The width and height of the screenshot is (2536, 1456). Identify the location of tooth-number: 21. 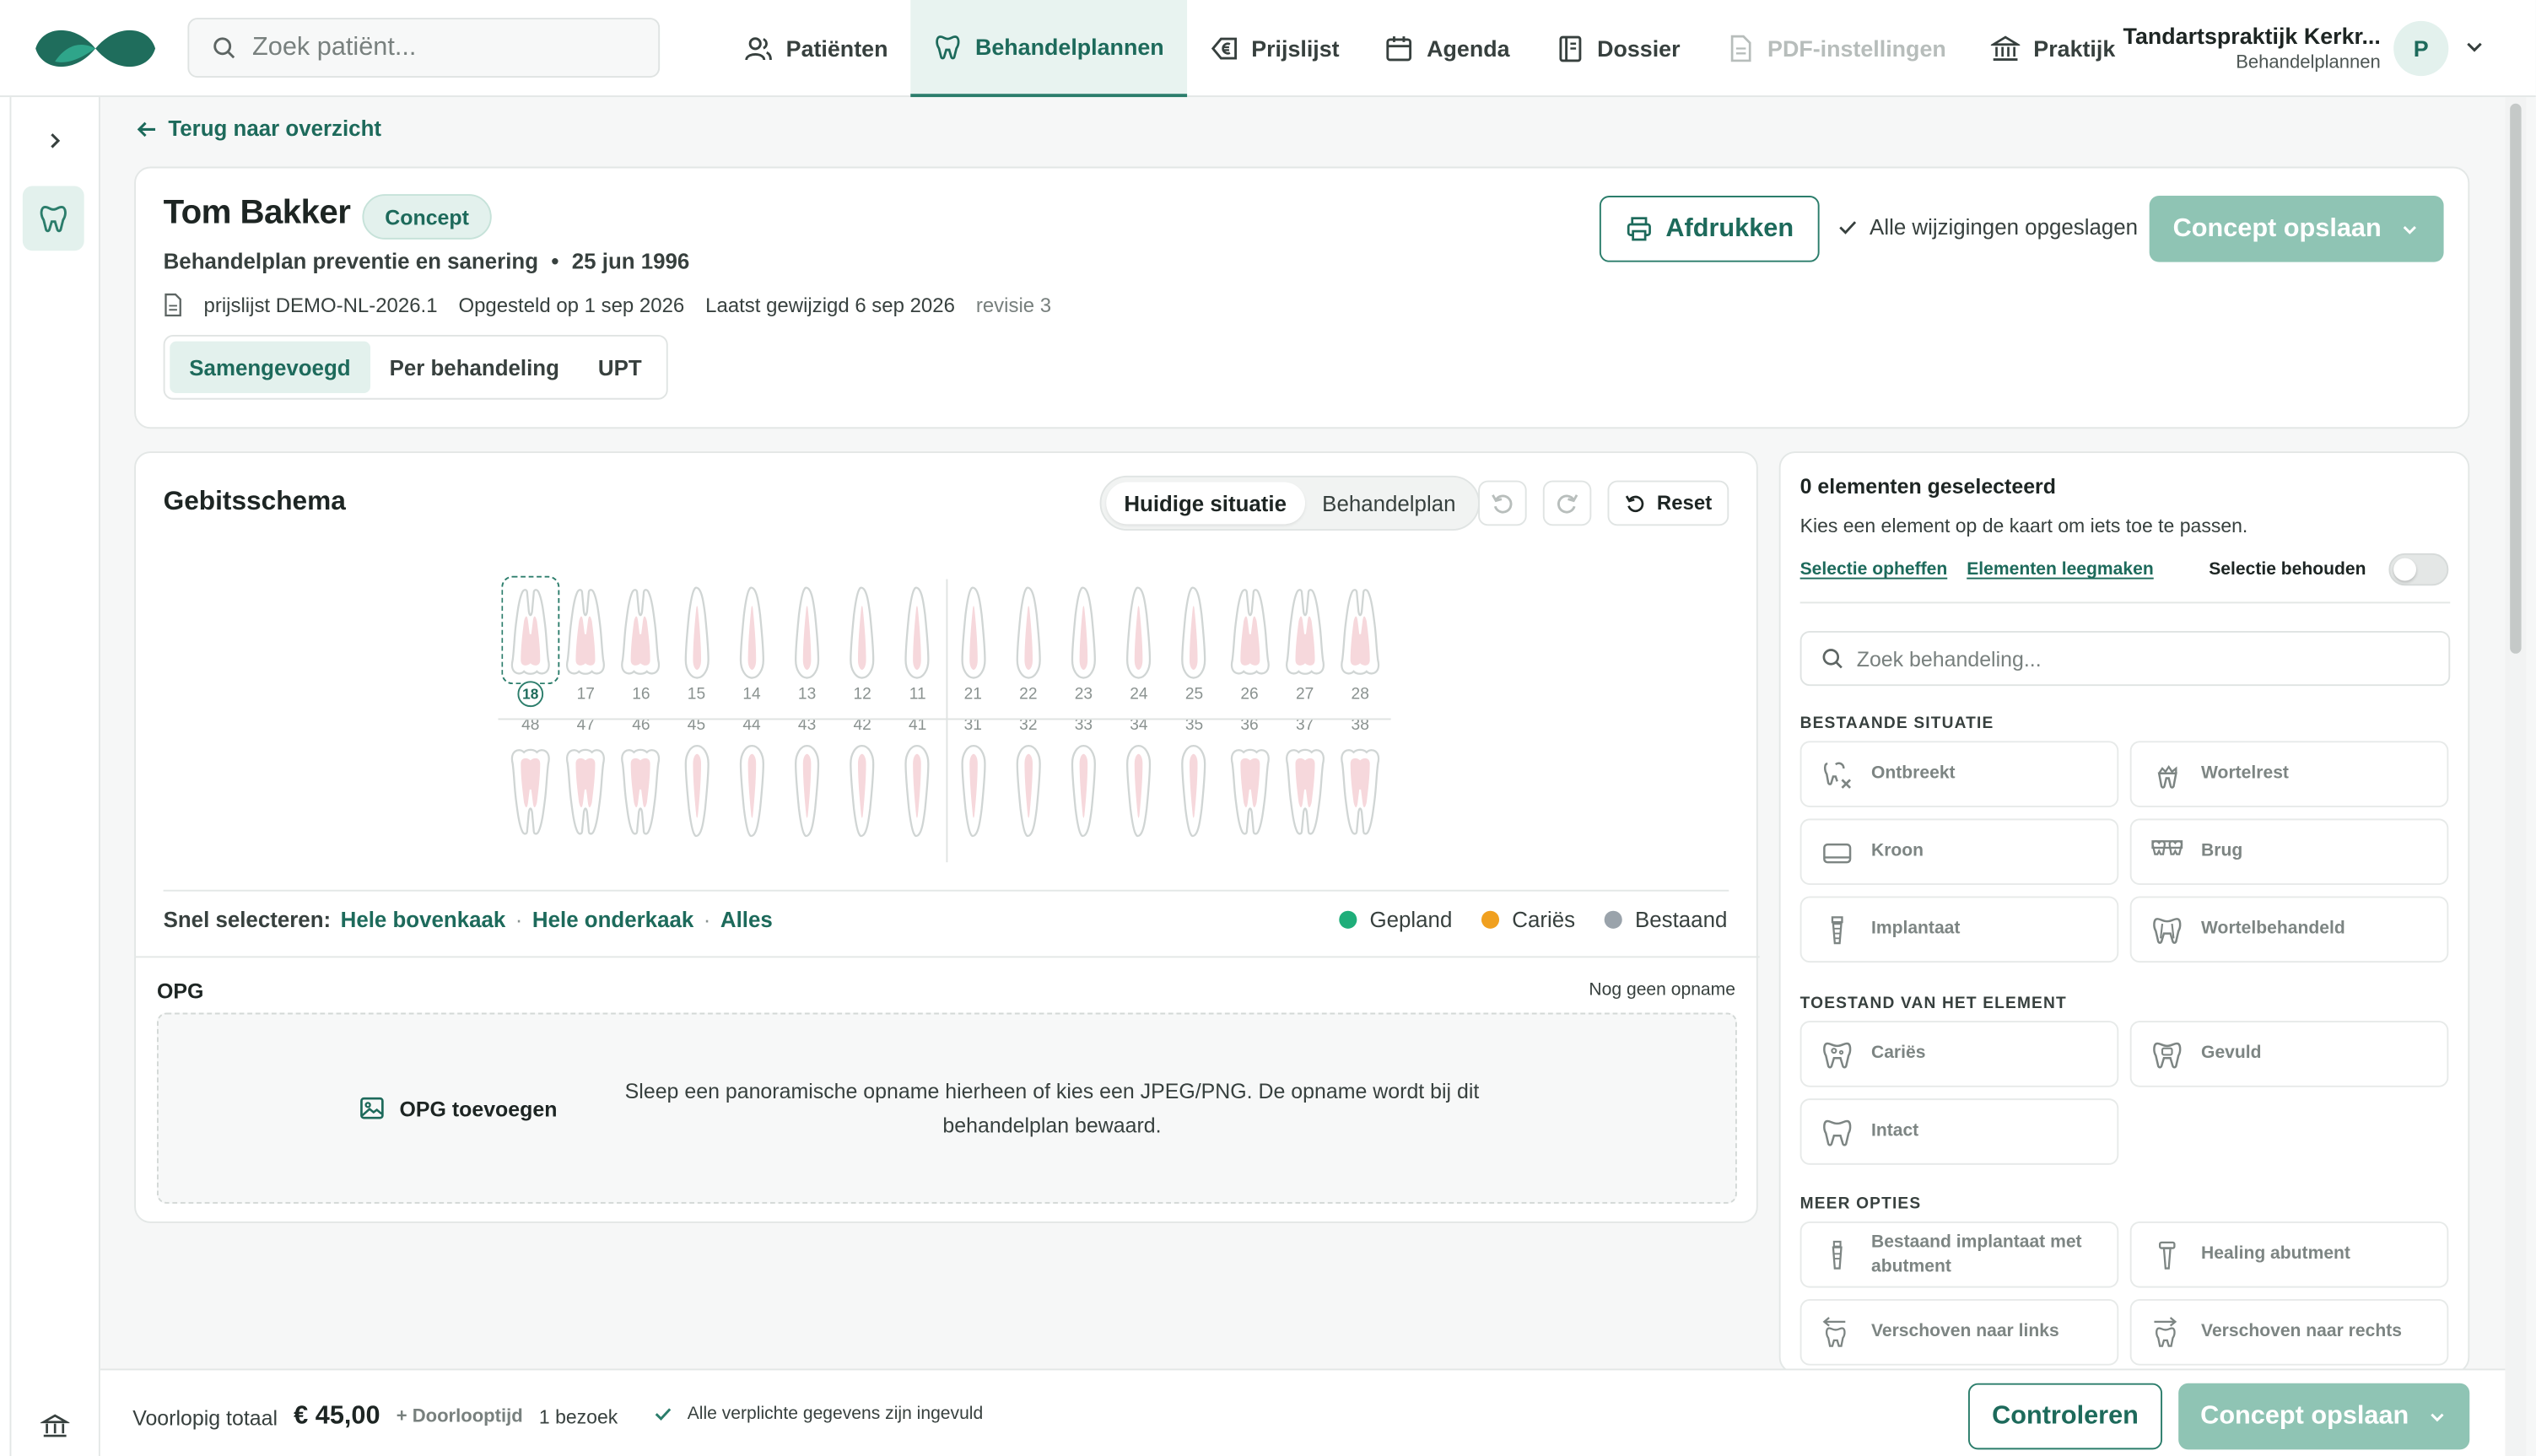
(973, 695).